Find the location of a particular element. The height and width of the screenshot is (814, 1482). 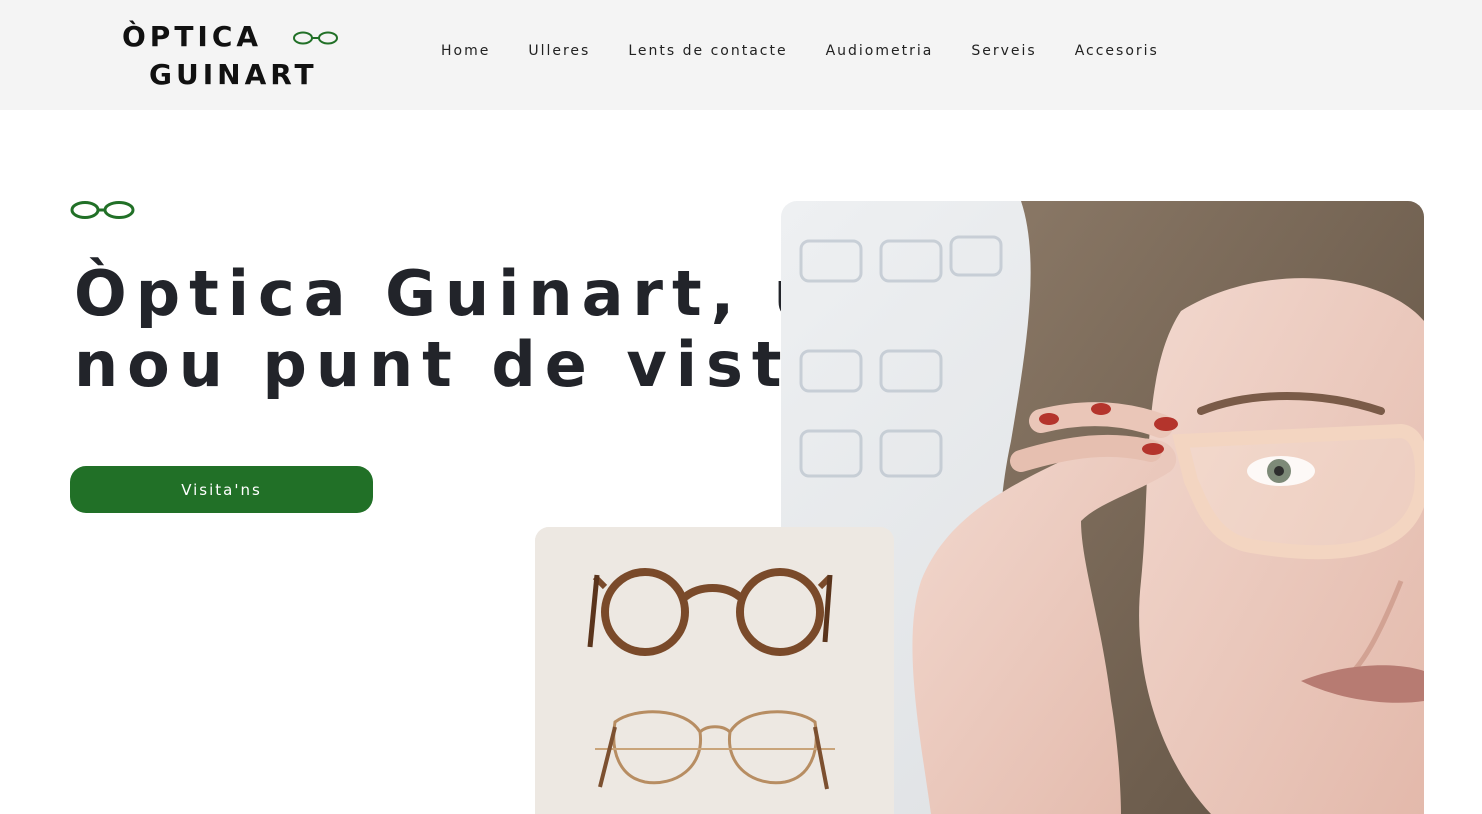

site-logo: ÒPTICA GUINART is located at coordinates (237, 56).